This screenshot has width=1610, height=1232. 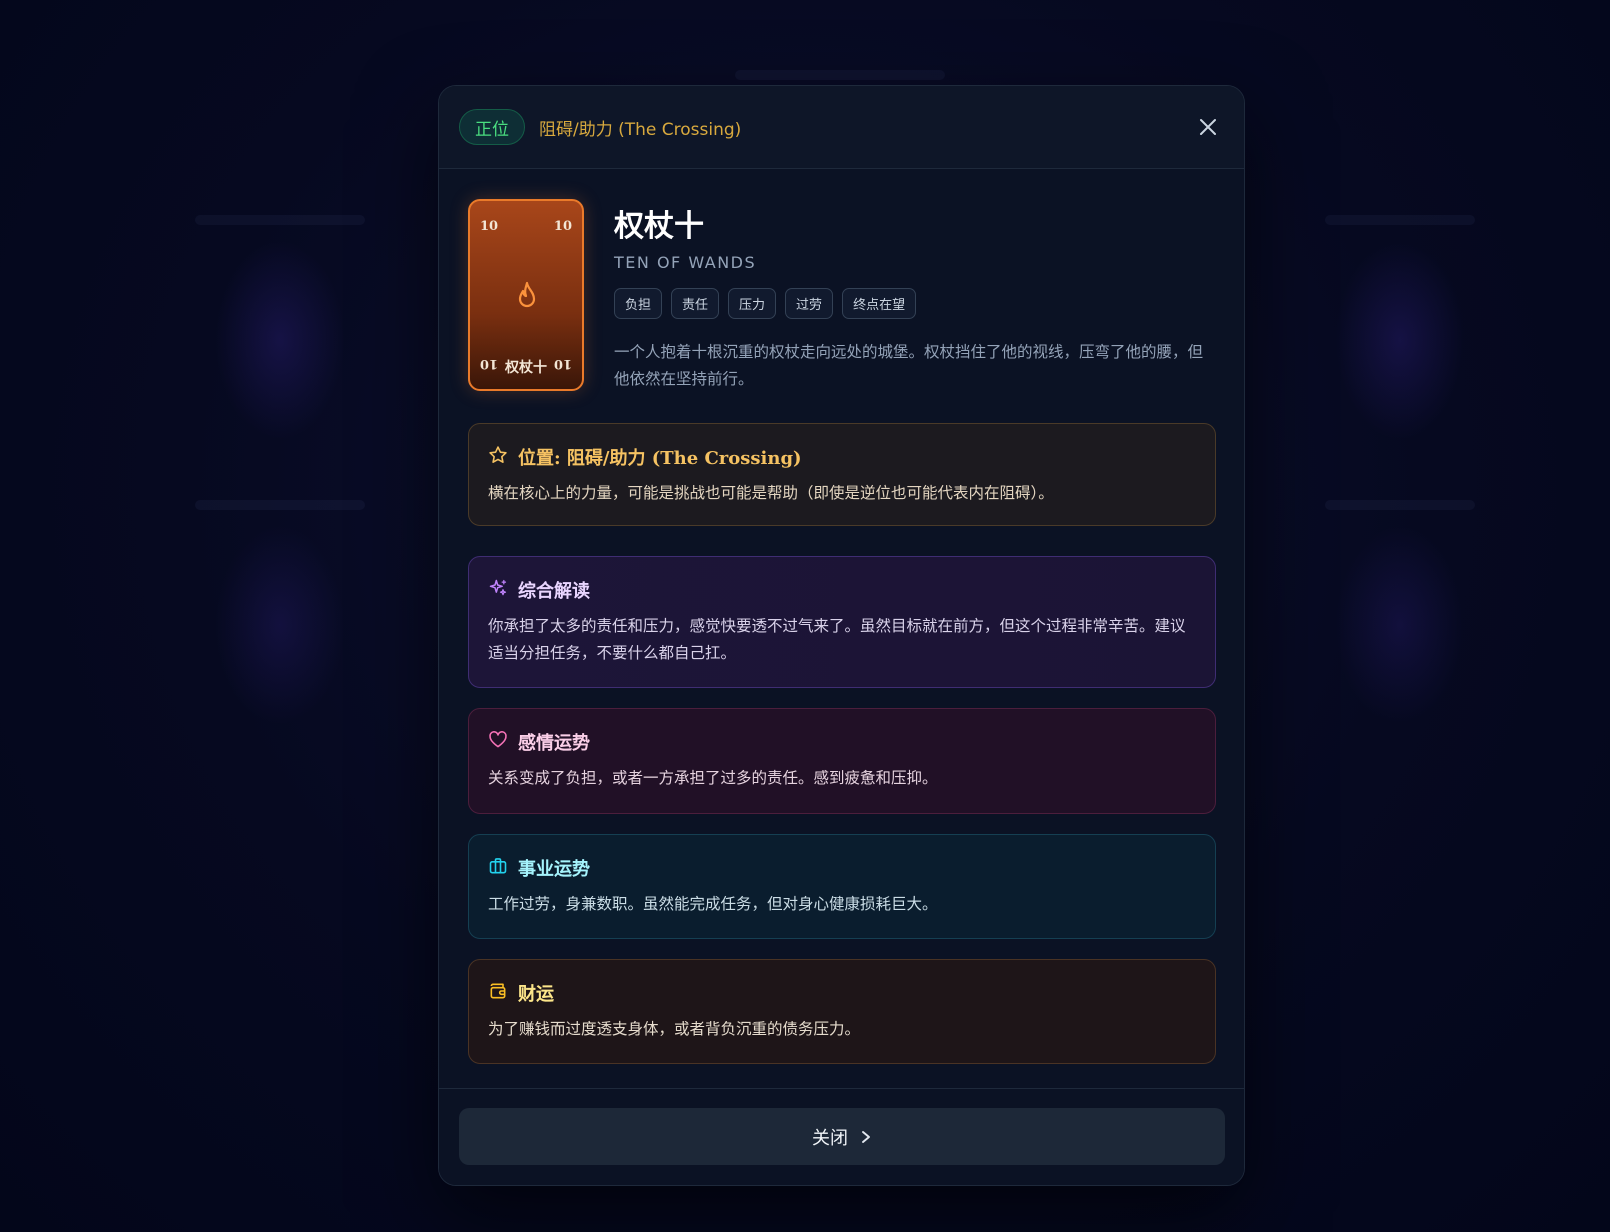 I want to click on keyword-tag: 压力, so click(x=752, y=303).